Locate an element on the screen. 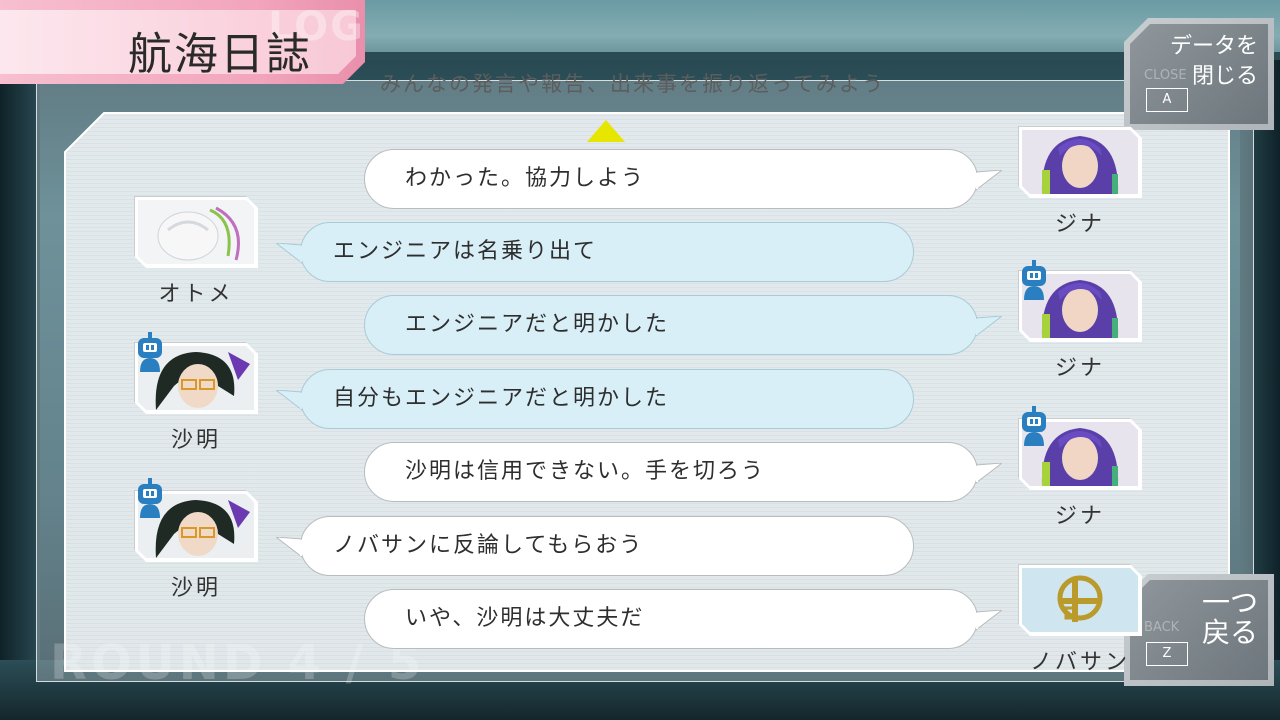 This screenshot has width=1280, height=720. log-bubble: エンジニアだと明かした is located at coordinates (683, 325).